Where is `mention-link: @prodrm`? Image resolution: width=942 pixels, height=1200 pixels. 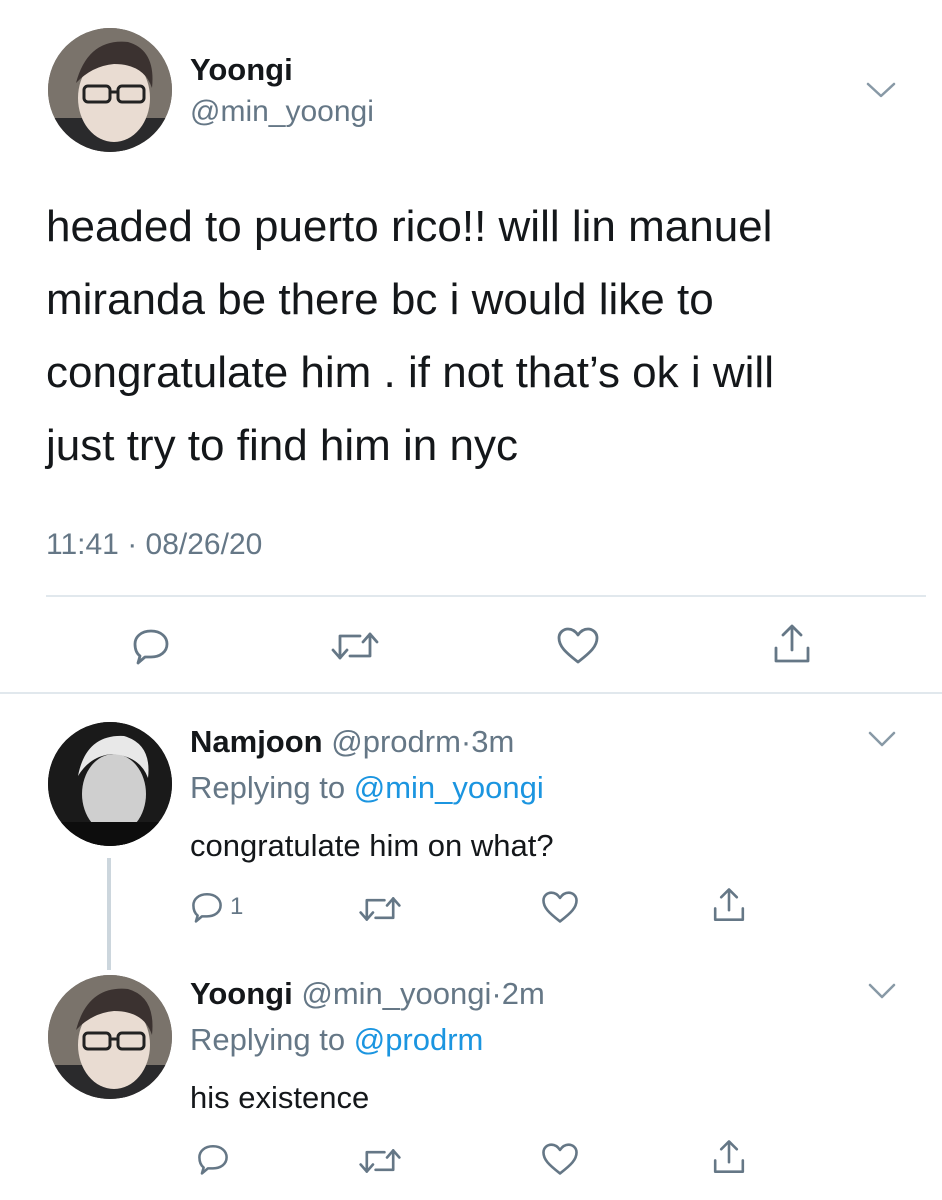 mention-link: @prodrm is located at coordinates (419, 1039).